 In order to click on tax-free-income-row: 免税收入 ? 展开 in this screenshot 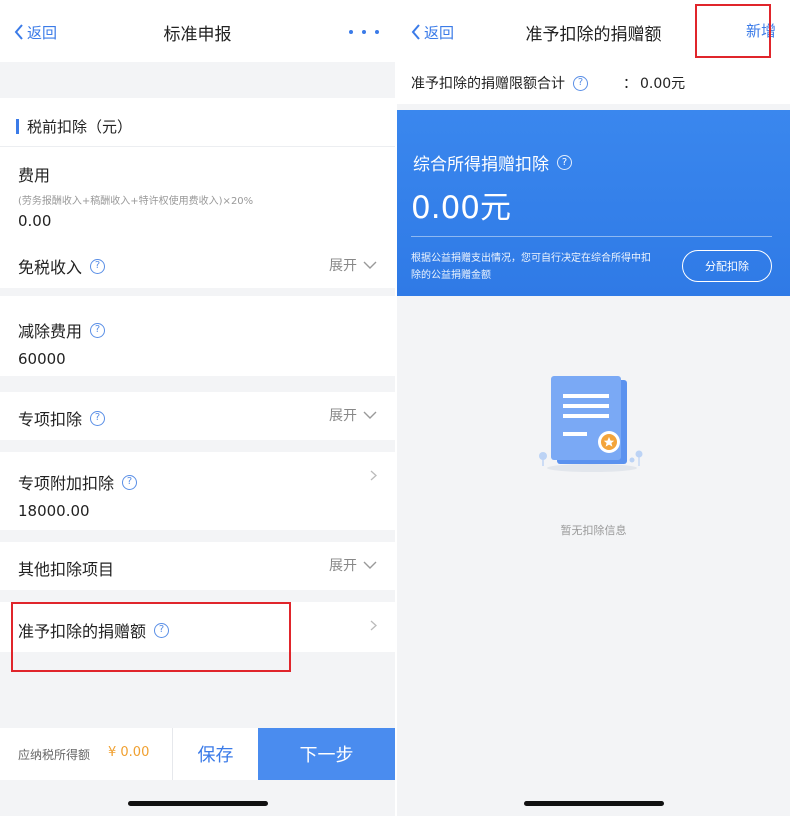, I will do `click(197, 264)`.